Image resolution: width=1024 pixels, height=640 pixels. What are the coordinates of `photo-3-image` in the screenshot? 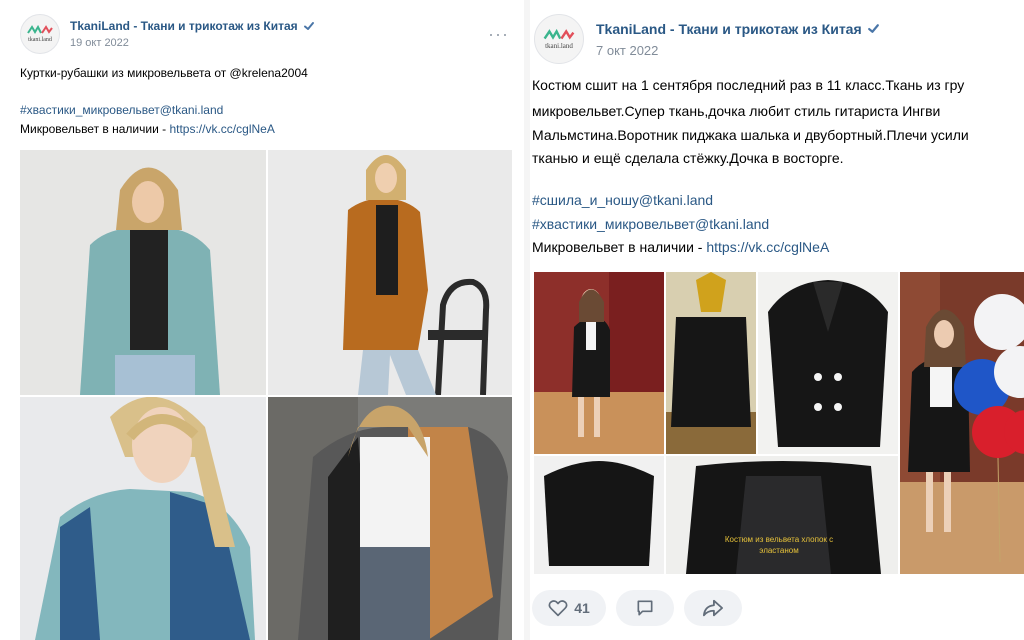 It's located at (143, 518).